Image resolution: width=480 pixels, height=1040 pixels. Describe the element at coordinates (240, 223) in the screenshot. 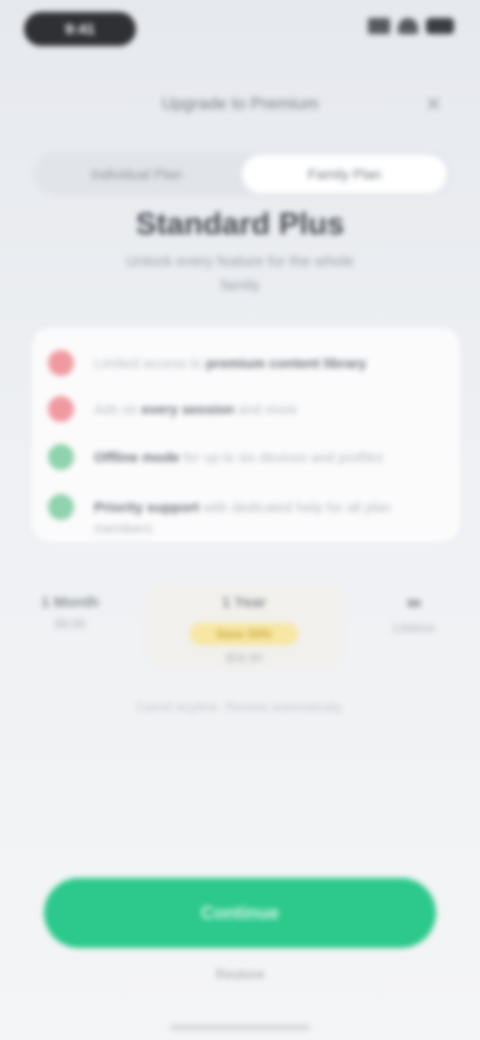

I see `plan-title: Standard Plus` at that location.